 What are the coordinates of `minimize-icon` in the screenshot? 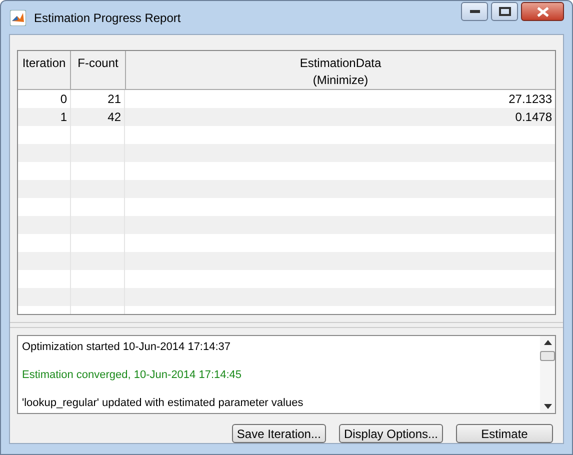 It's located at (475, 12).